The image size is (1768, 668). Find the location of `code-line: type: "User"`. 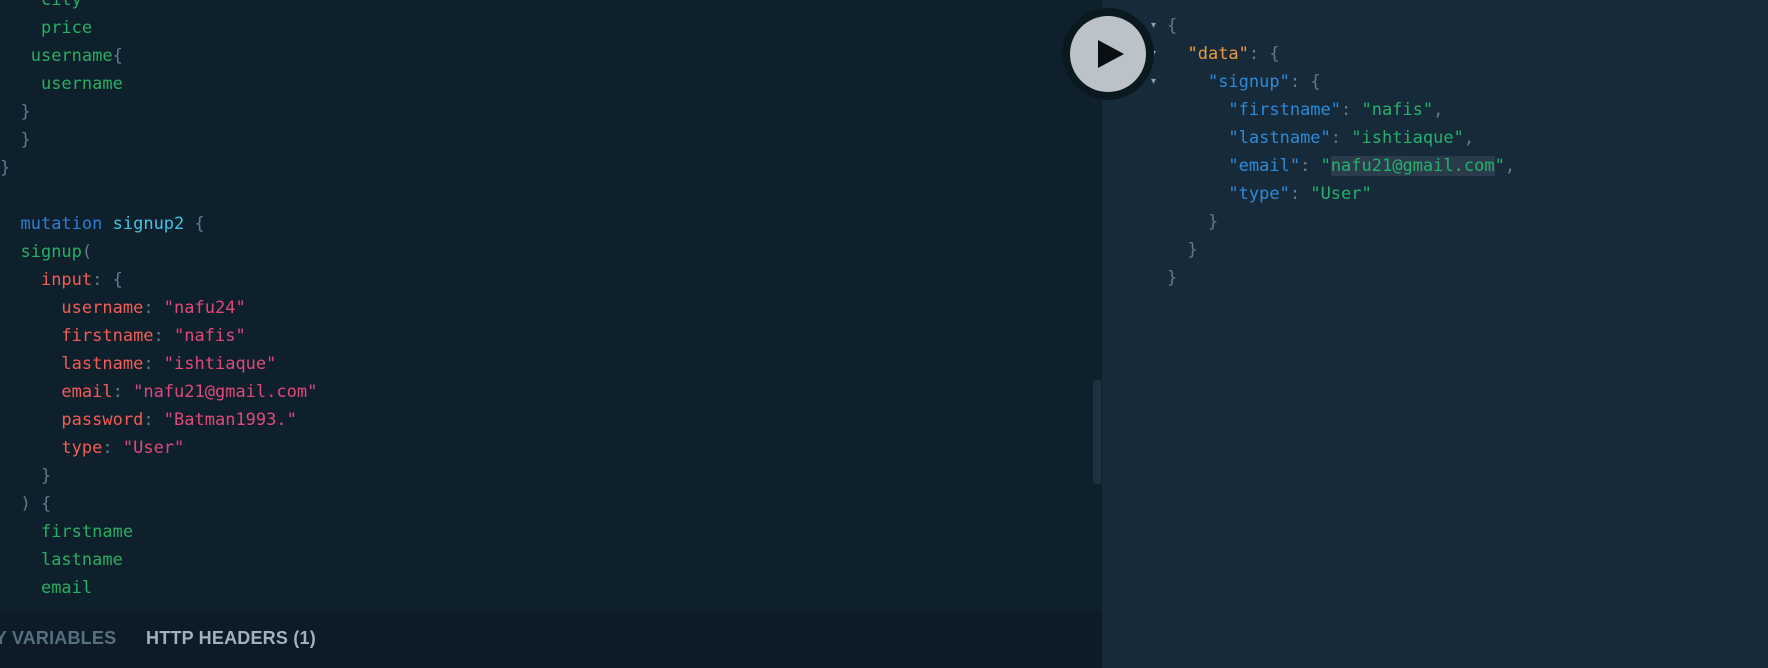

code-line: type: "User" is located at coordinates (158, 448).